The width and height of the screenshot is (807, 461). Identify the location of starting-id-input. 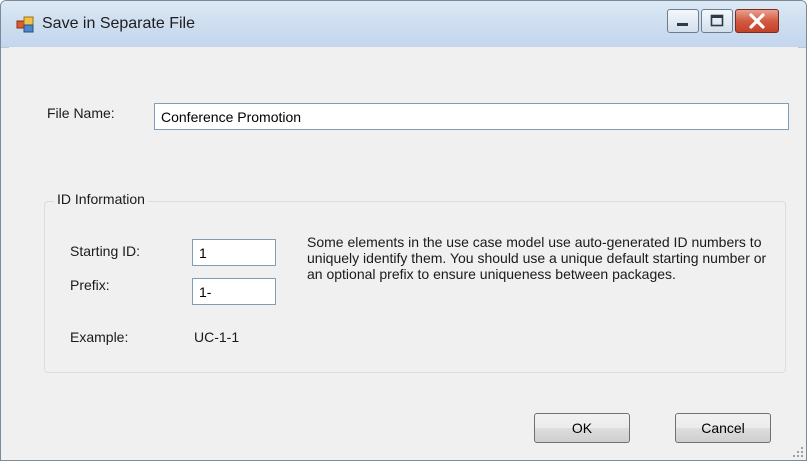
(234, 252).